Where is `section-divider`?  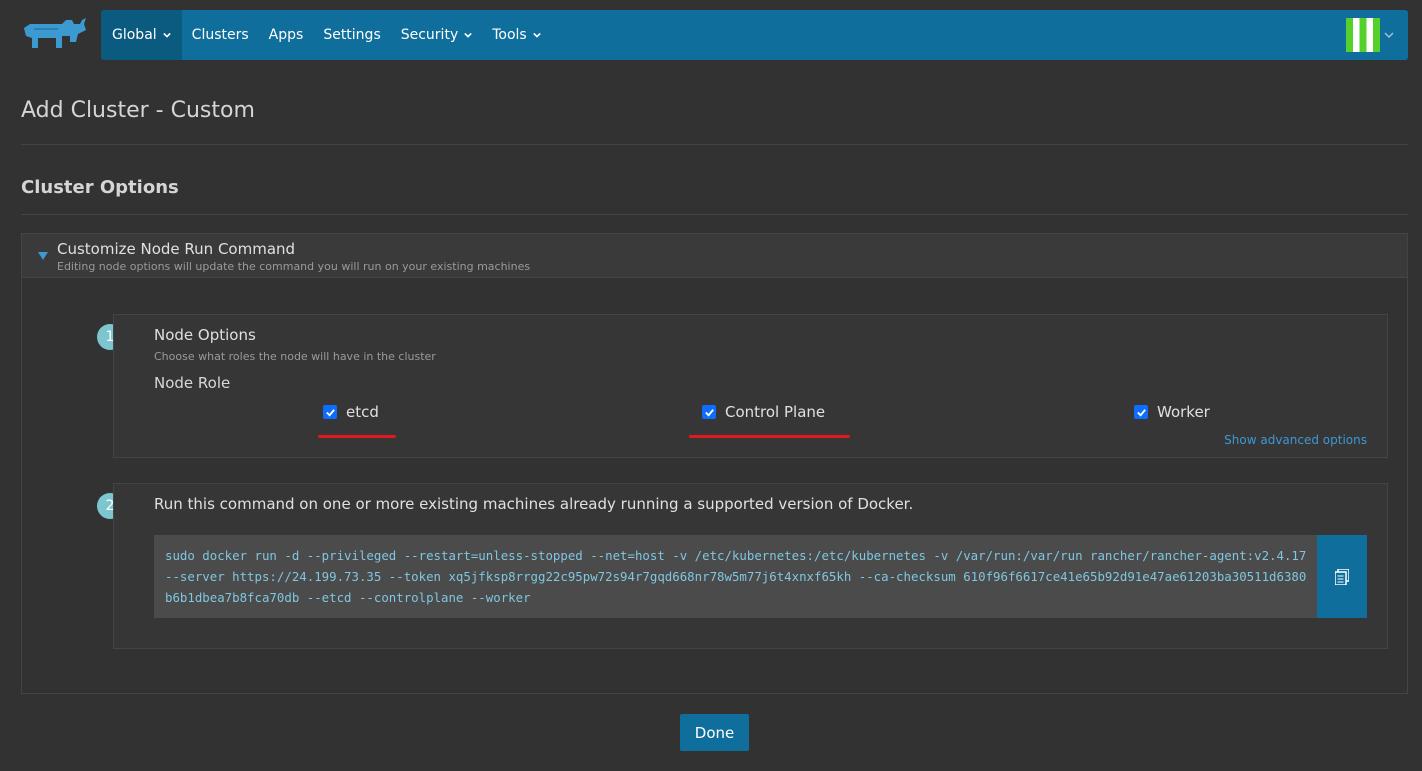 section-divider is located at coordinates (714, 214).